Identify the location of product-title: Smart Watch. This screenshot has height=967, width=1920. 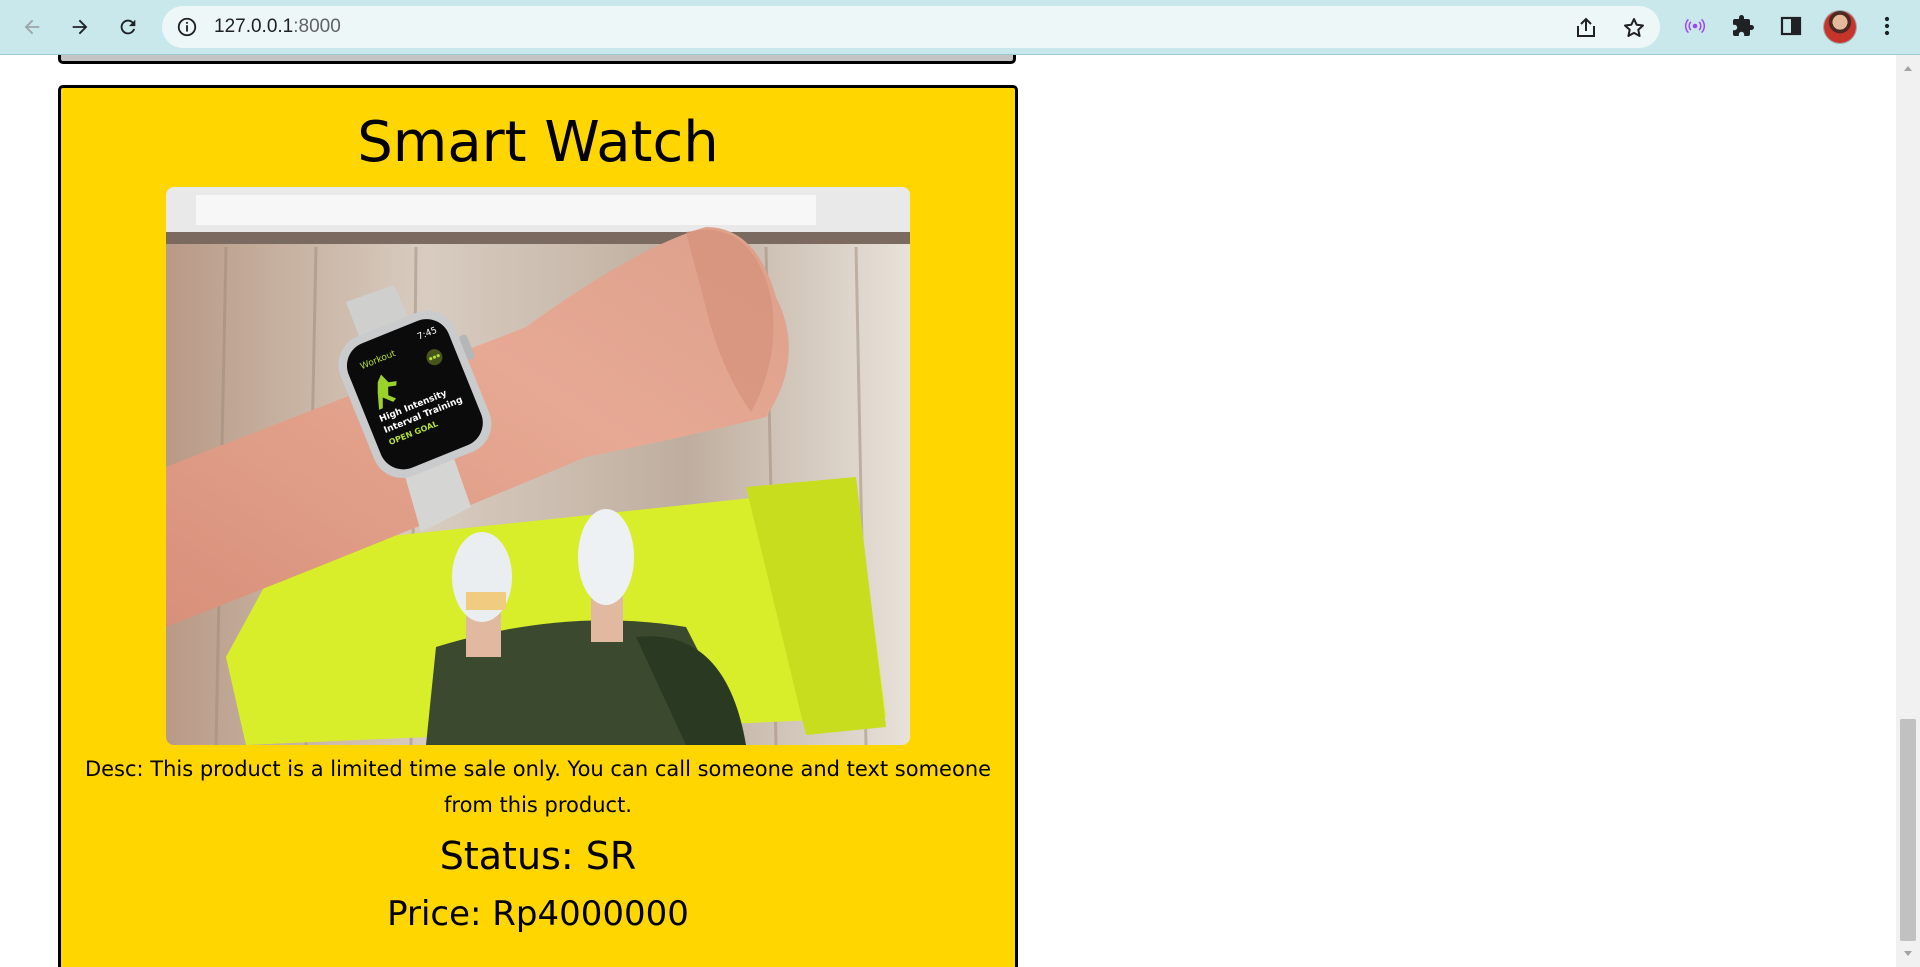
(538, 142).